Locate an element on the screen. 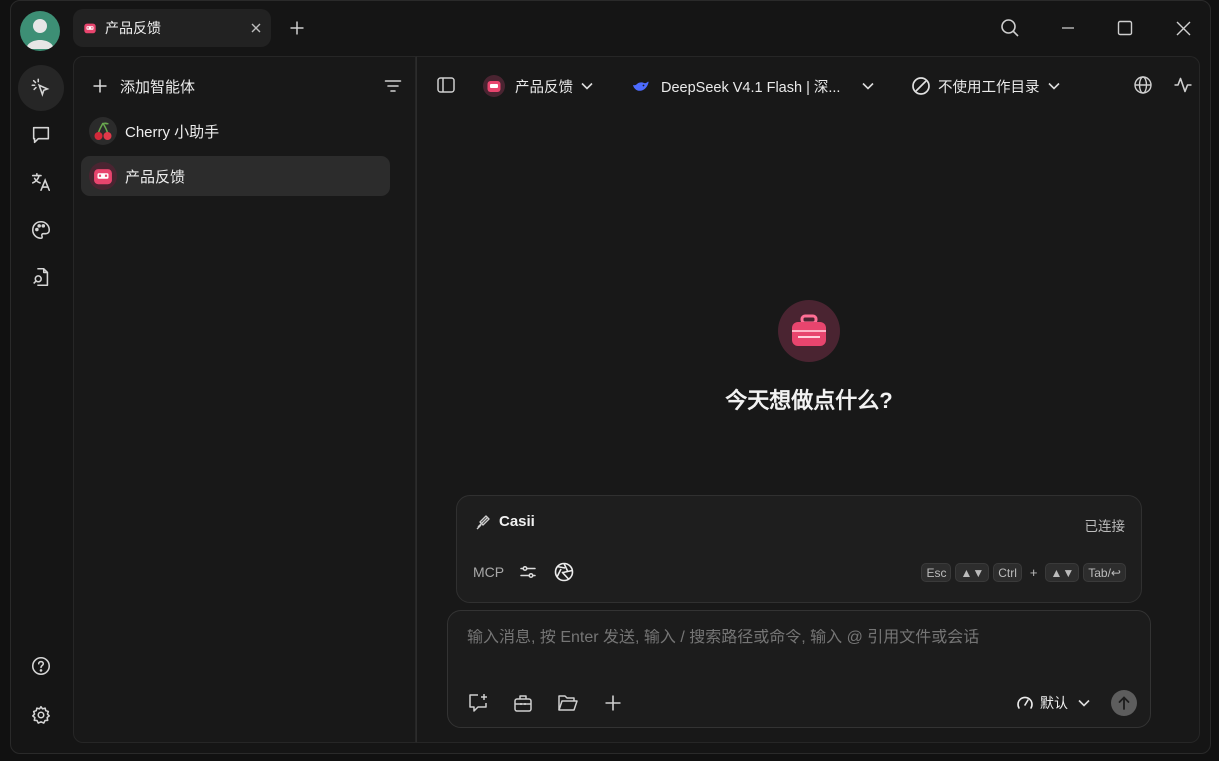 The height and width of the screenshot is (761, 1219). agent-name: 产品反馈 is located at coordinates (155, 177).